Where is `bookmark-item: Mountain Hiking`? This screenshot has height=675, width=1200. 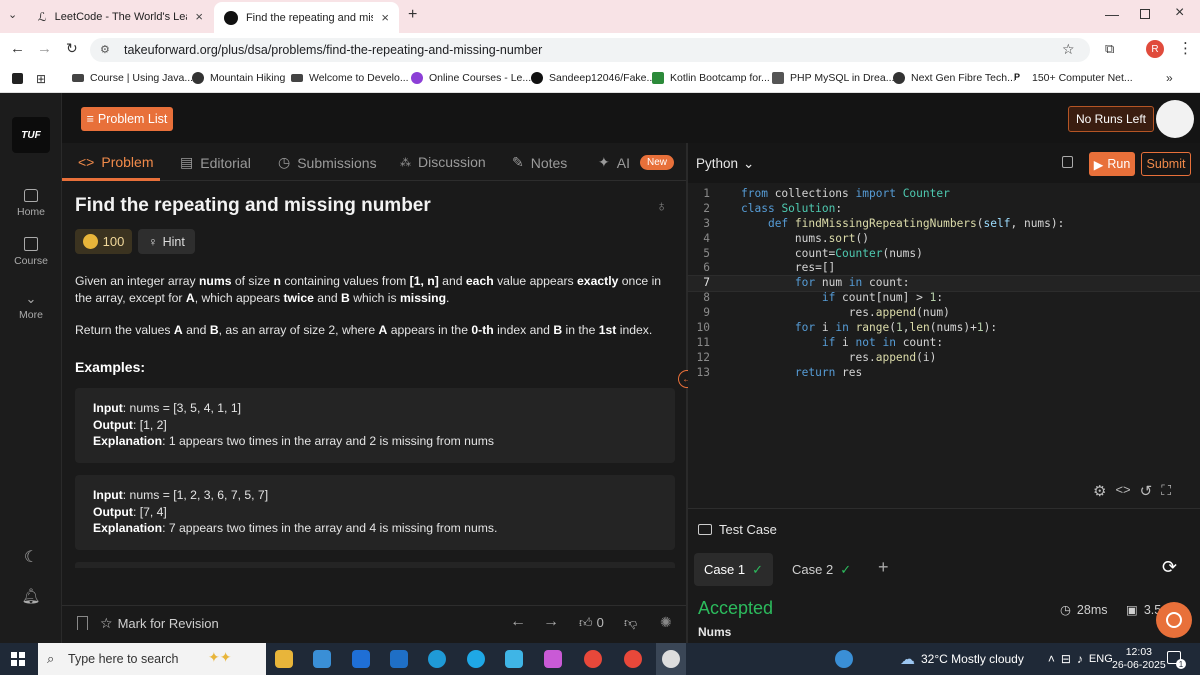 bookmark-item: Mountain Hiking is located at coordinates (238, 78).